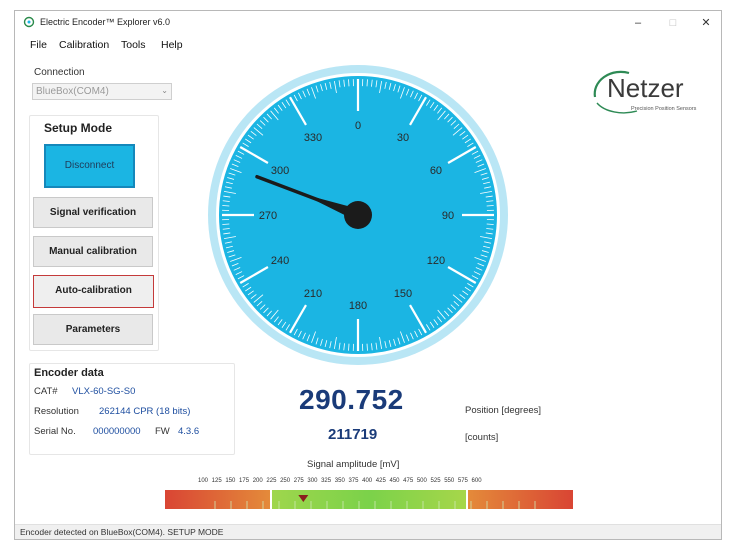 The height and width of the screenshot is (551, 735). Describe the element at coordinates (313, 138) in the screenshot. I see `gauge-label-330: 330` at that location.